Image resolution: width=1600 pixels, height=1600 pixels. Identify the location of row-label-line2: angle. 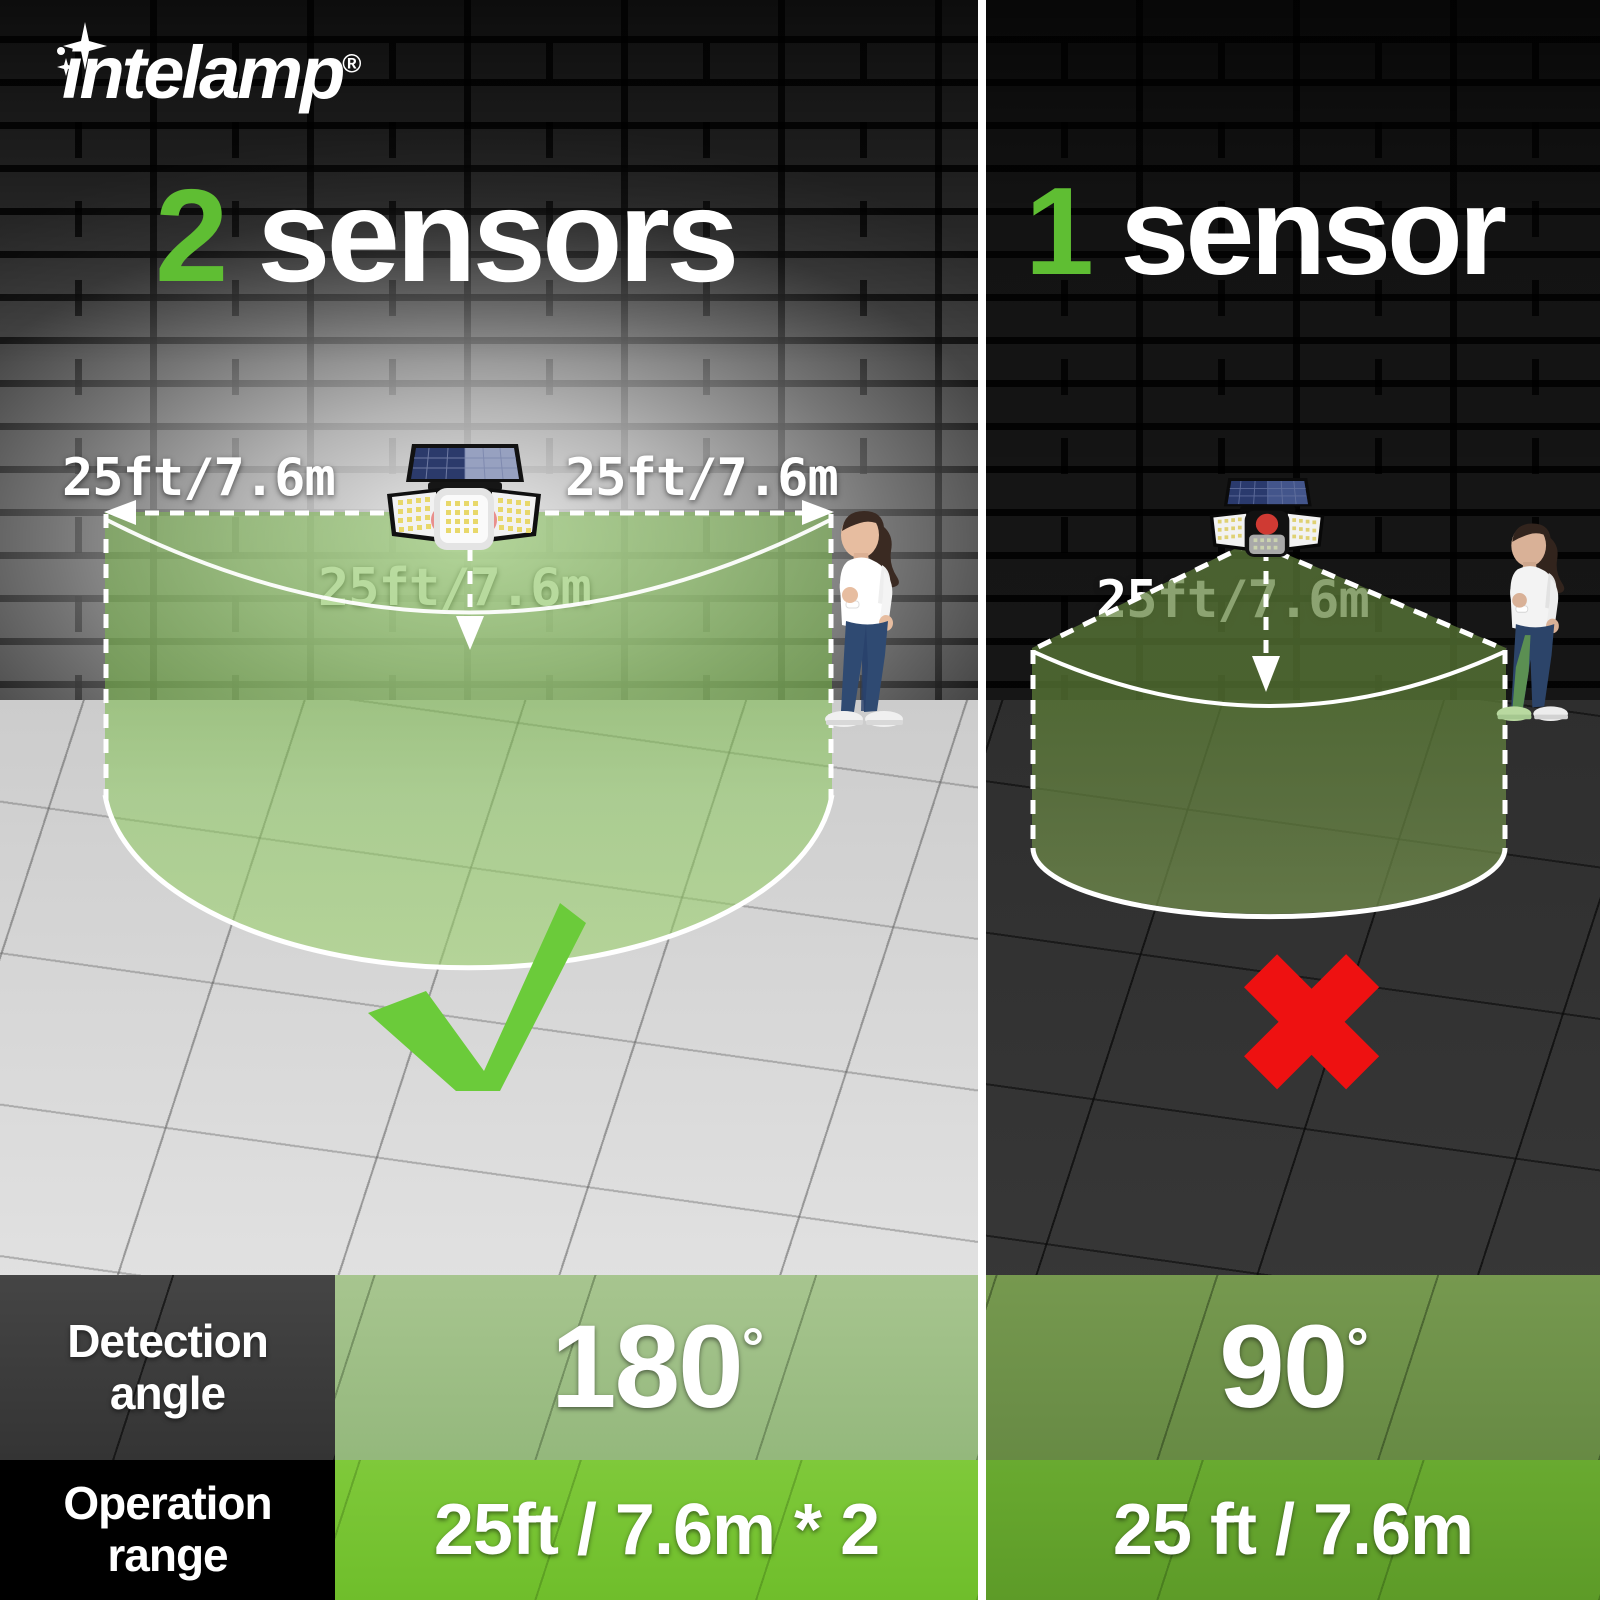
(167, 1392).